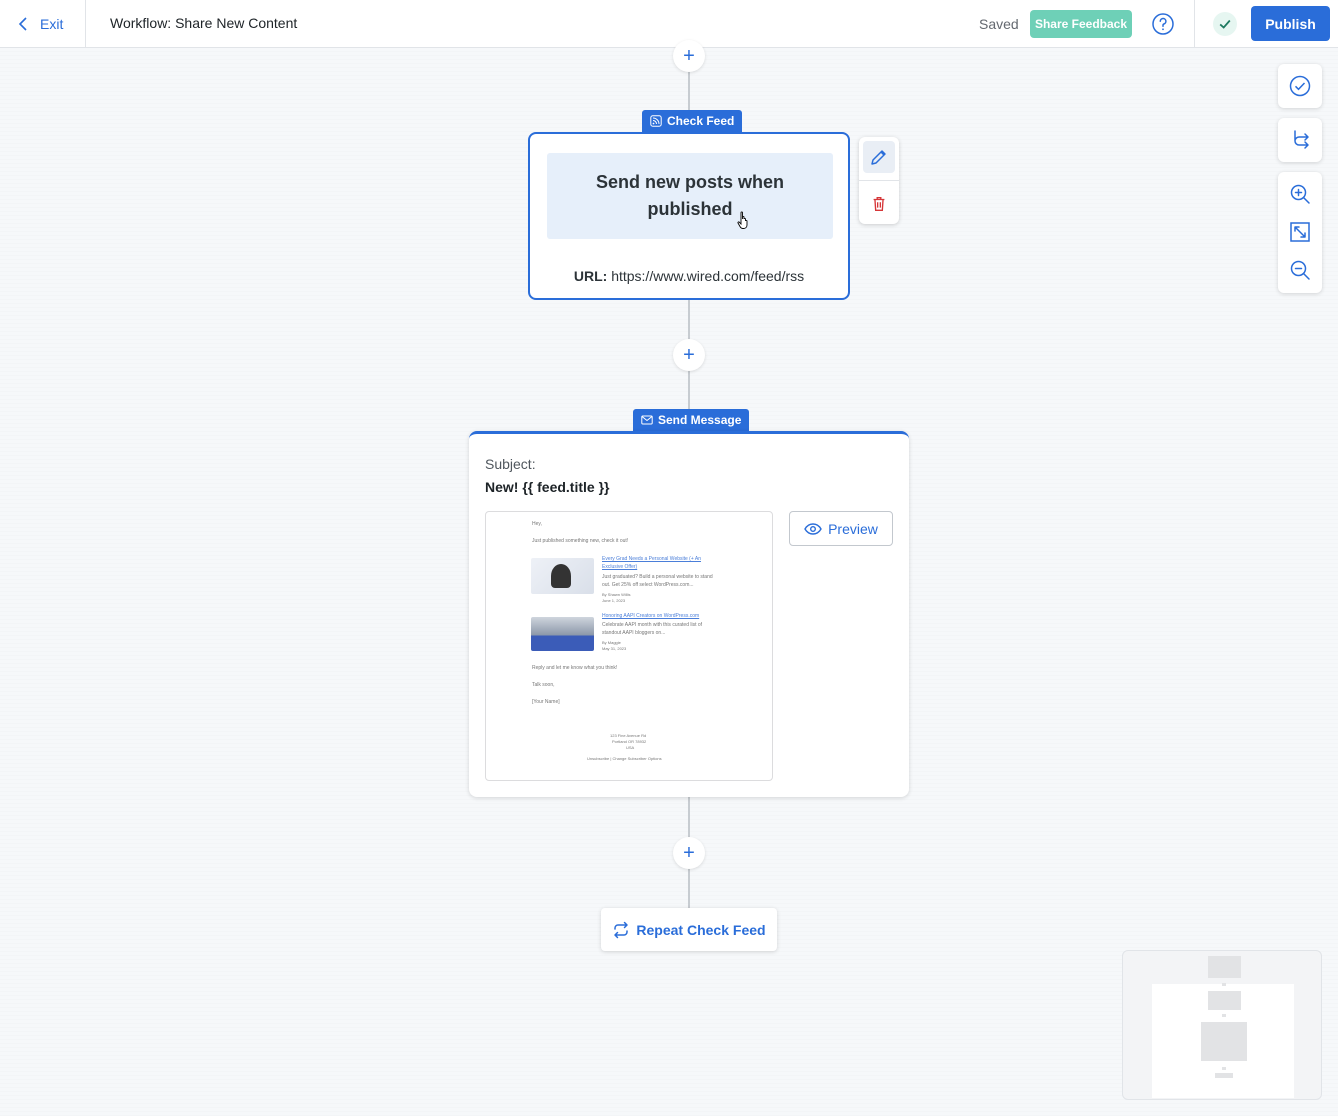  What do you see at coordinates (1081, 24) in the screenshot?
I see `share-feedback-button: Share Feedback` at bounding box center [1081, 24].